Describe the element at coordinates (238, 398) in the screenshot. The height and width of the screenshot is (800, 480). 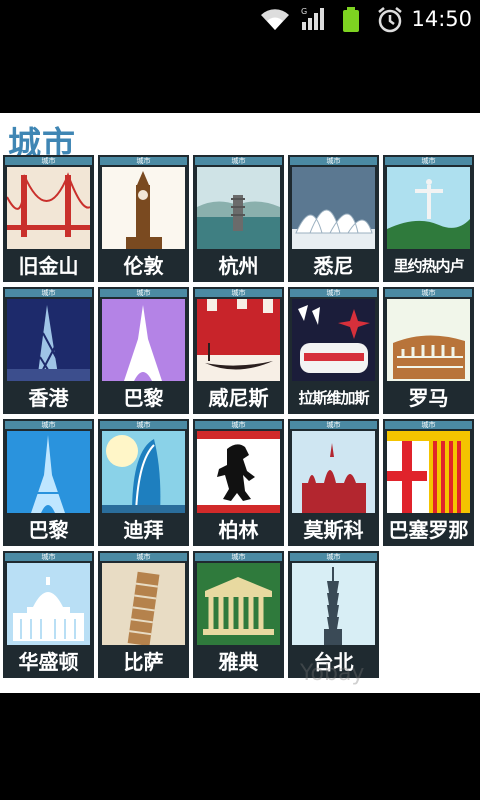
I see `city-name: 威尼斯` at that location.